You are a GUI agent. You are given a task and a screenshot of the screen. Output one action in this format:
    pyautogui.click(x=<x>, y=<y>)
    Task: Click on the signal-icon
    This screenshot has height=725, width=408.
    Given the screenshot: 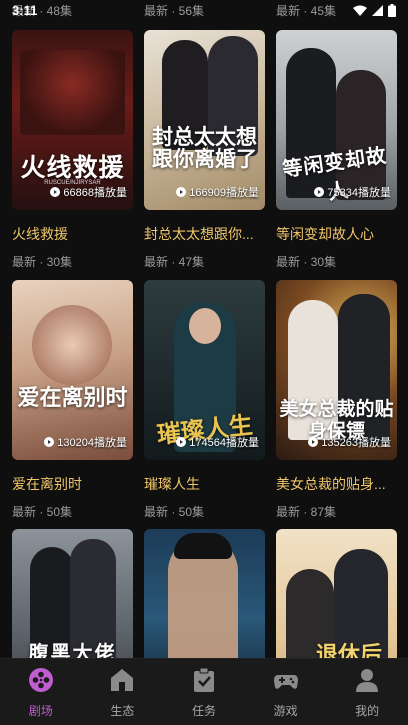 What is the action you would take?
    pyautogui.click(x=377, y=10)
    